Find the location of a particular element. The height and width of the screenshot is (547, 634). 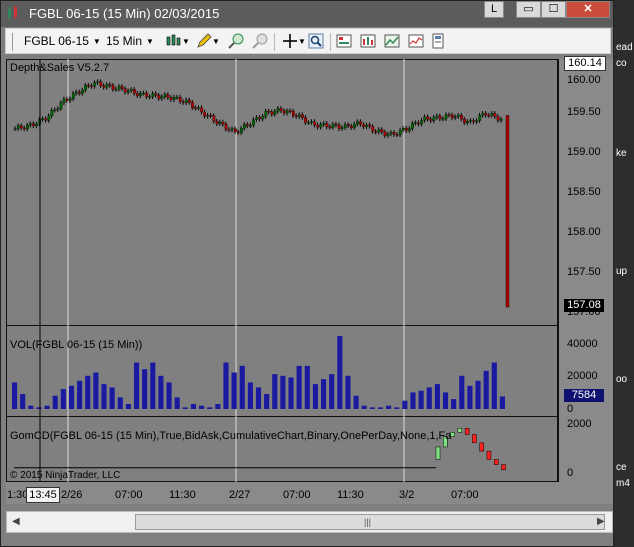

scrollbar-thumb: ||| is located at coordinates (370, 522).